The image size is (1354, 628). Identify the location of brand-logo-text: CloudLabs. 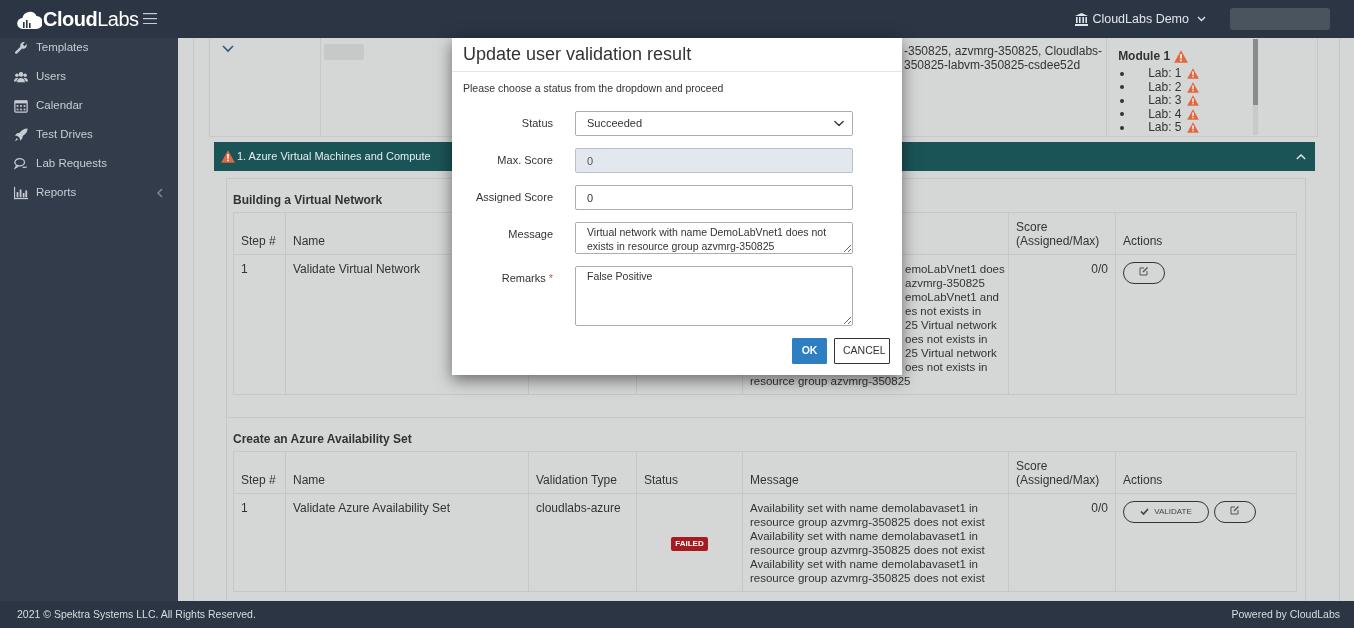
(91, 19).